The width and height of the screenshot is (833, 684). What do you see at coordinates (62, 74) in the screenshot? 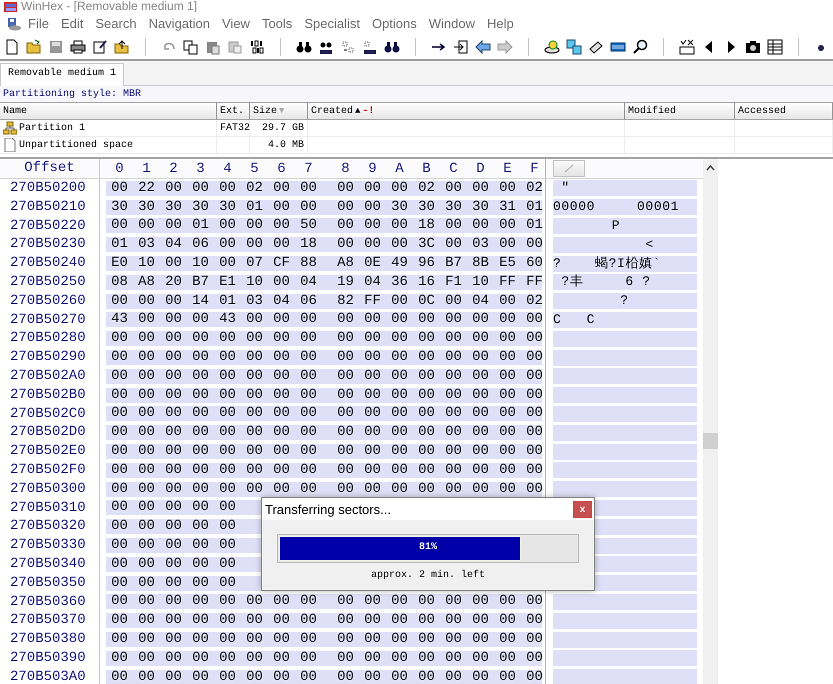
I see `document-tab: Removable medium 1` at bounding box center [62, 74].